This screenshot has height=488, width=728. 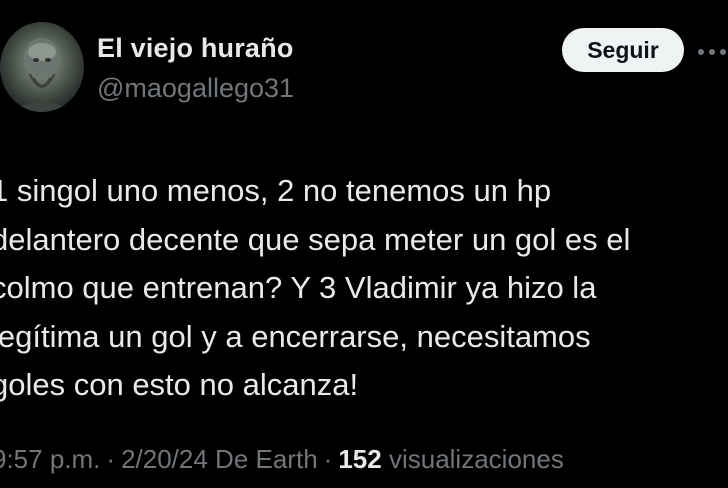 I want to click on more-dots-icon, so click(x=713, y=52).